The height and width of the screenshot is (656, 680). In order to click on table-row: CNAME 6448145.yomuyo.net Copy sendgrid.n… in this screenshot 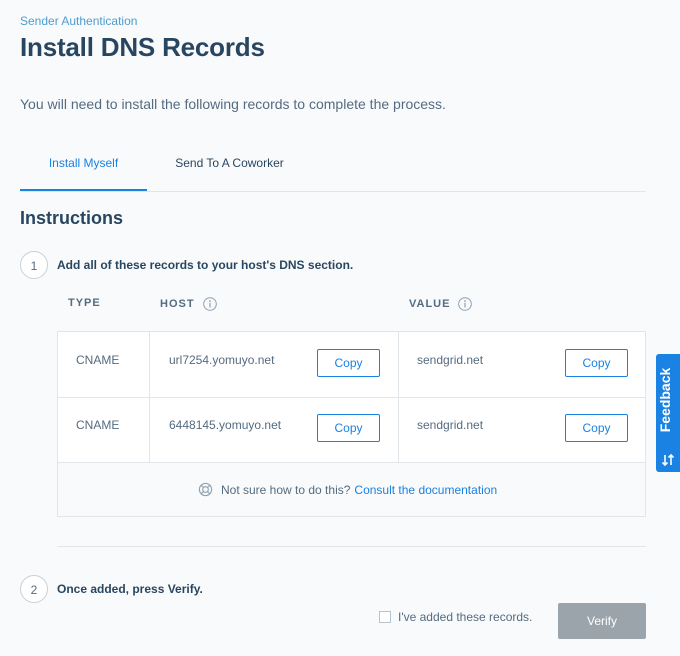, I will do `click(351, 430)`.